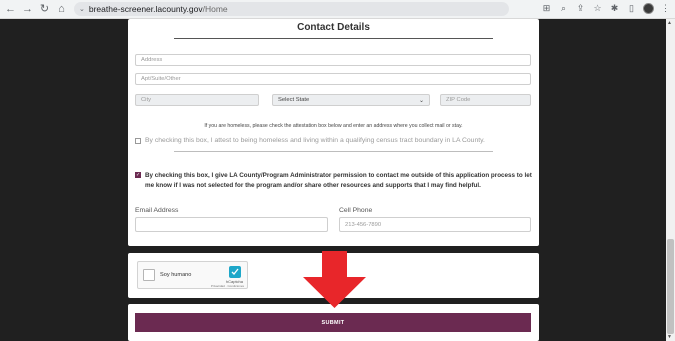 This screenshot has height=341, width=675. What do you see at coordinates (356, 210) in the screenshot?
I see `phone-label: Cell Phone` at bounding box center [356, 210].